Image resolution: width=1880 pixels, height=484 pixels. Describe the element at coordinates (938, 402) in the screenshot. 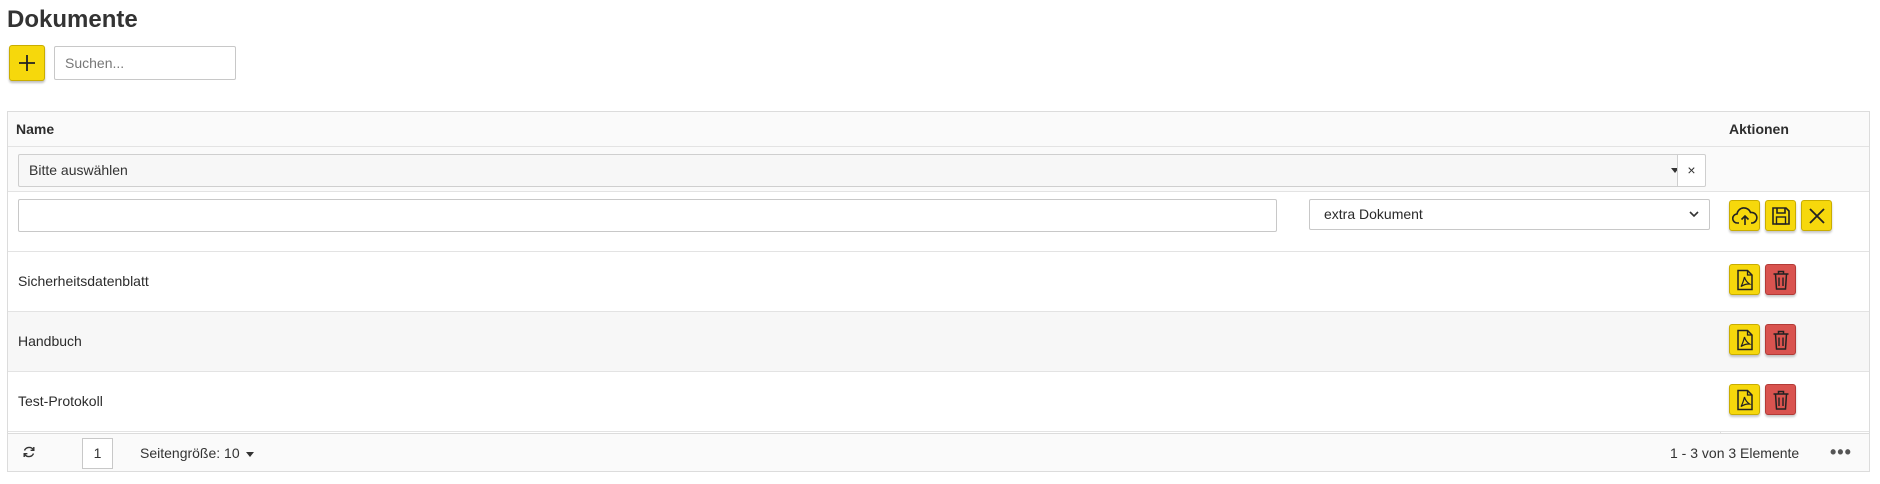

I see `table-row: Test-Protokoll` at that location.